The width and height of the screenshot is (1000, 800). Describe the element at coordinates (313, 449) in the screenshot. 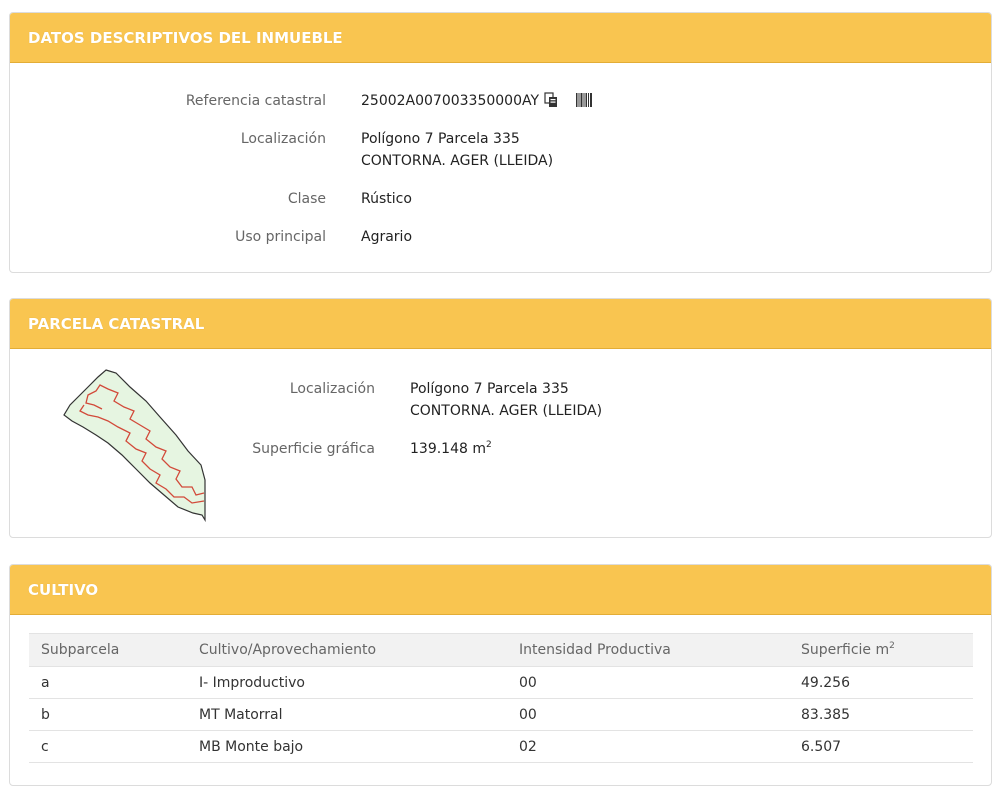

I see `superficie-grafica-label: Superficie gráfica` at that location.